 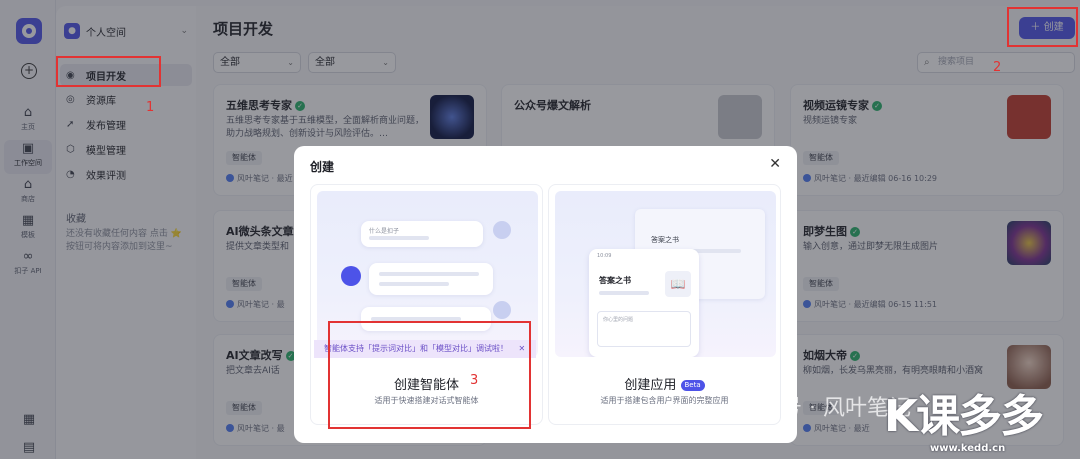 What do you see at coordinates (618, 320) in the screenshot?
I see `question-placeholder: 你心里的问题` at bounding box center [618, 320].